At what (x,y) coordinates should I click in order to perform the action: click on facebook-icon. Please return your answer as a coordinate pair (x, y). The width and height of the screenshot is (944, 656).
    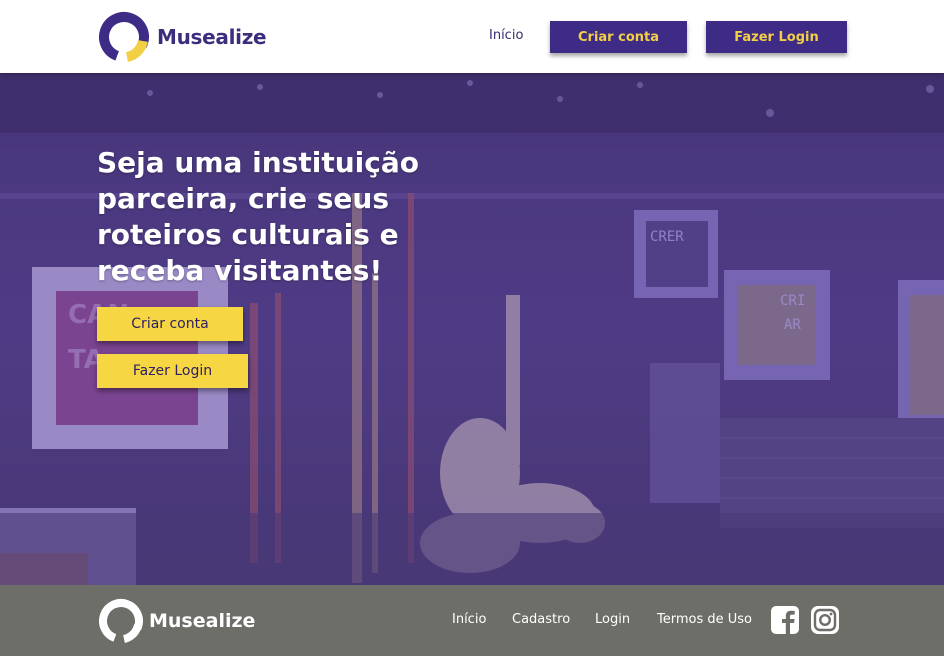
    Looking at the image, I should click on (785, 620).